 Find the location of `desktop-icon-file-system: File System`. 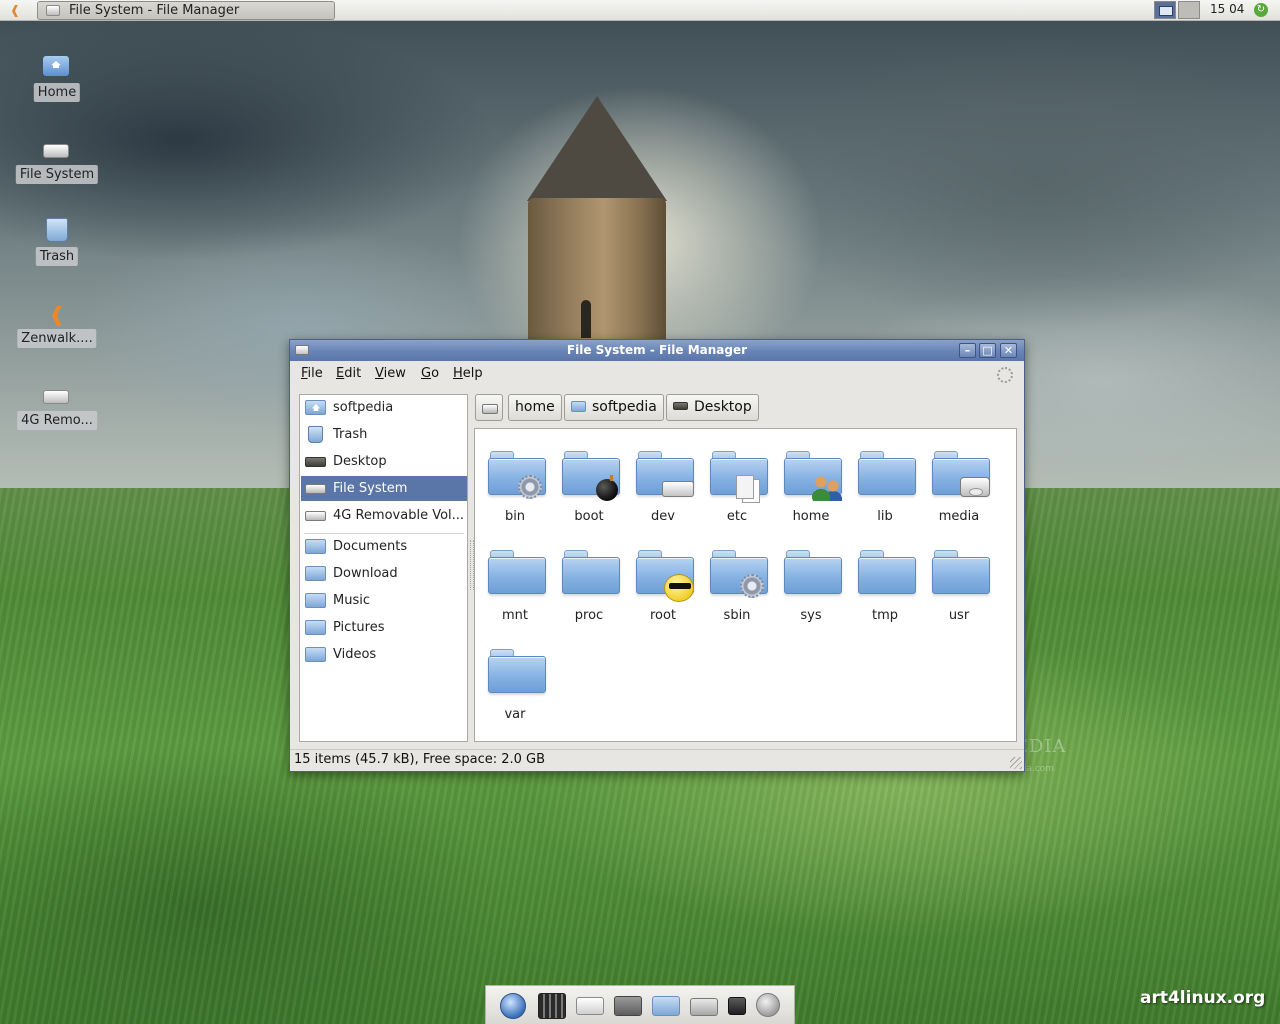

desktop-icon-file-system: File System is located at coordinates (57, 171).